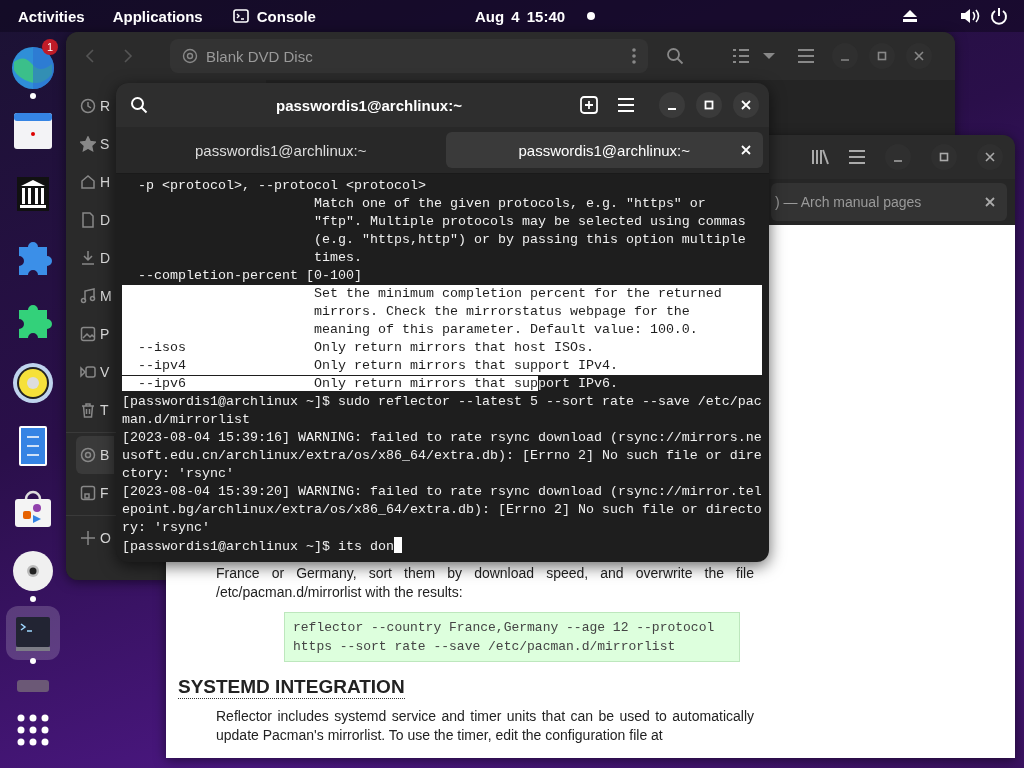  I want to click on new-tab-icon, so click(589, 105).